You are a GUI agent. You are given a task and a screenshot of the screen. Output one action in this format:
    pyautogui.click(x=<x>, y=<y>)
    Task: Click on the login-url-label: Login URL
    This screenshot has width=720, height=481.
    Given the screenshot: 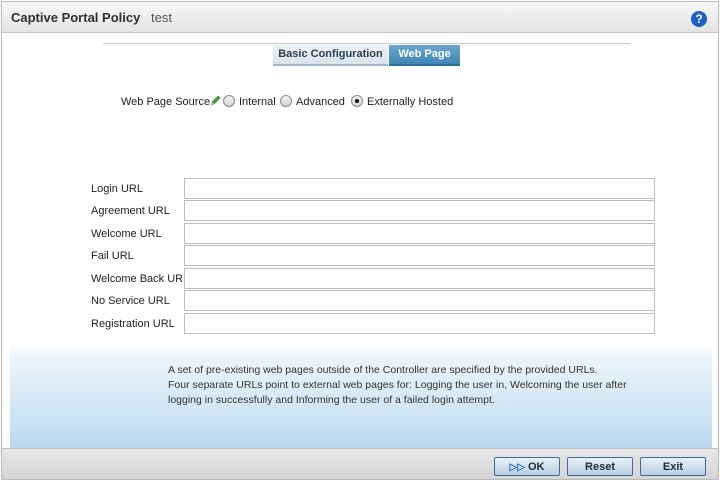 What is the action you would take?
    pyautogui.click(x=117, y=189)
    